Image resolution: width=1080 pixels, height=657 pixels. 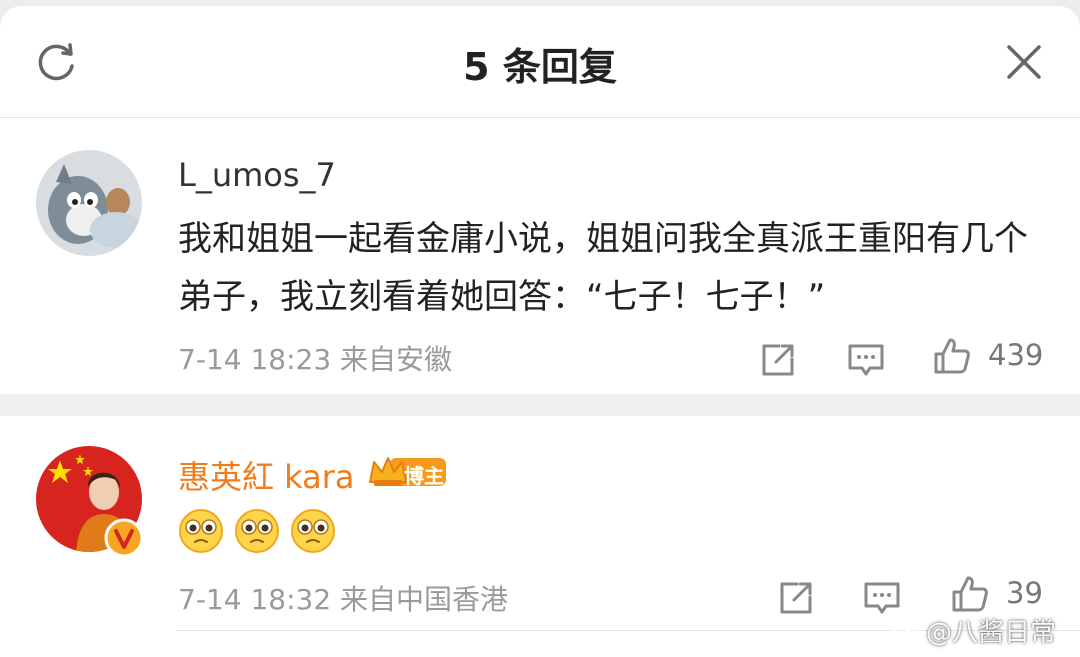 I want to click on weibo-logo-icon, so click(x=903, y=634).